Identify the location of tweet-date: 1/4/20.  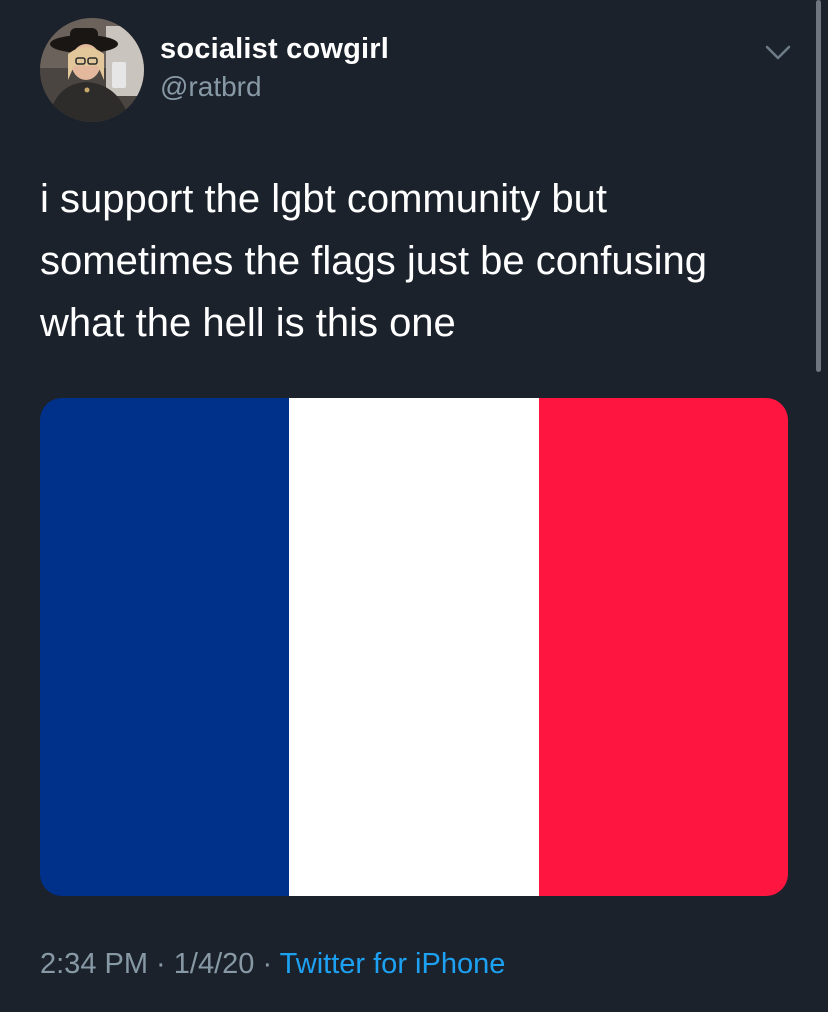
(214, 964).